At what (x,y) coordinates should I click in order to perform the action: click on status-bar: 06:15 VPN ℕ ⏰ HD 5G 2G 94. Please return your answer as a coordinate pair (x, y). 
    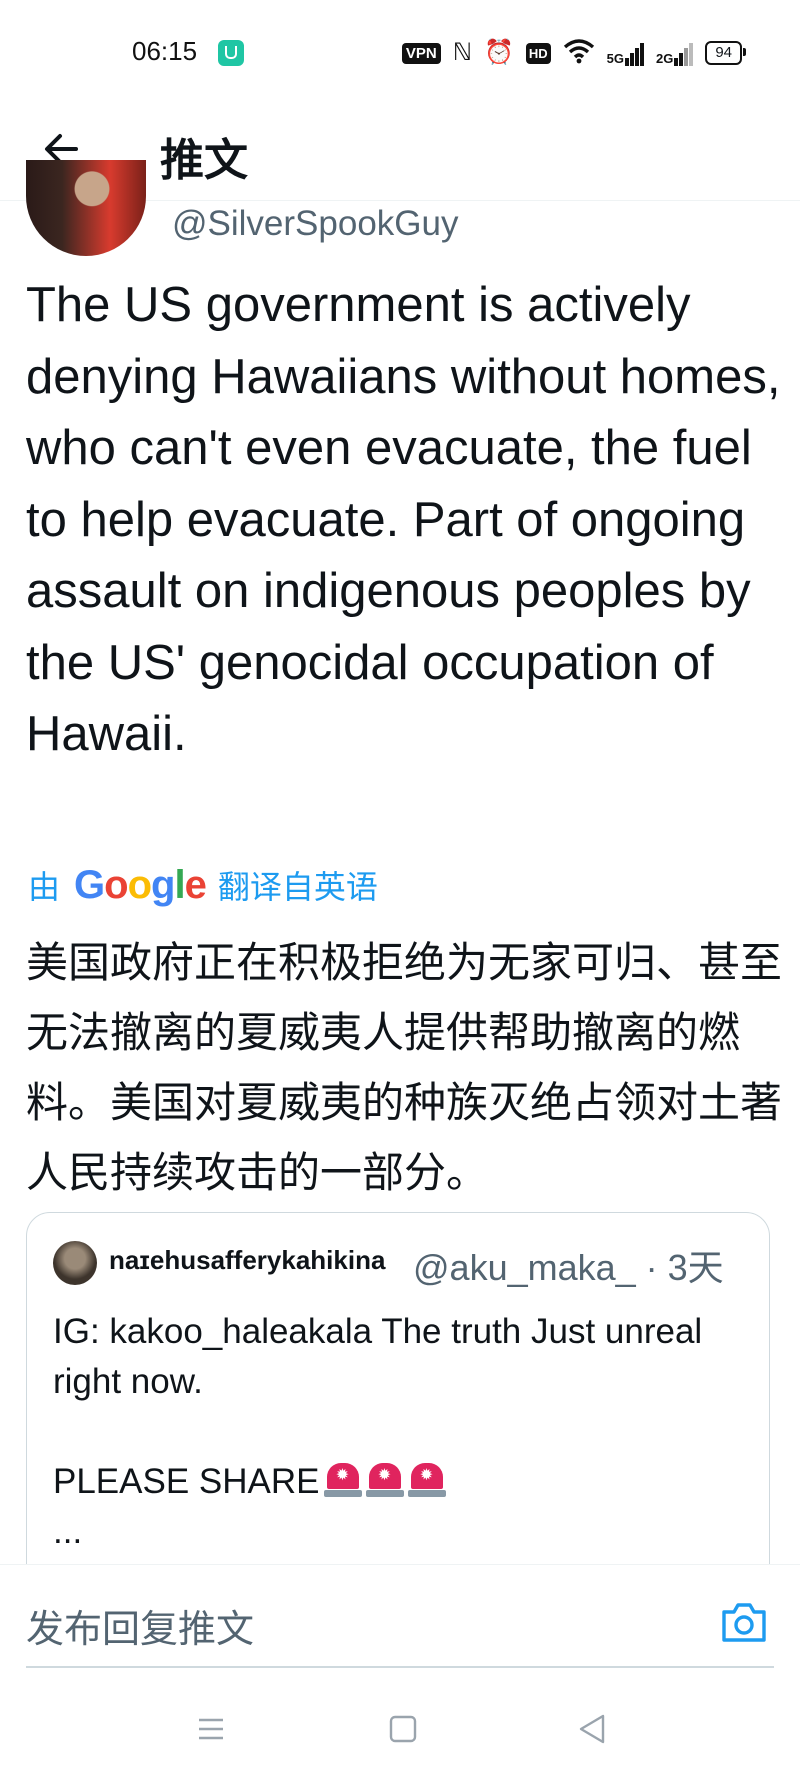
    Looking at the image, I should click on (400, 50).